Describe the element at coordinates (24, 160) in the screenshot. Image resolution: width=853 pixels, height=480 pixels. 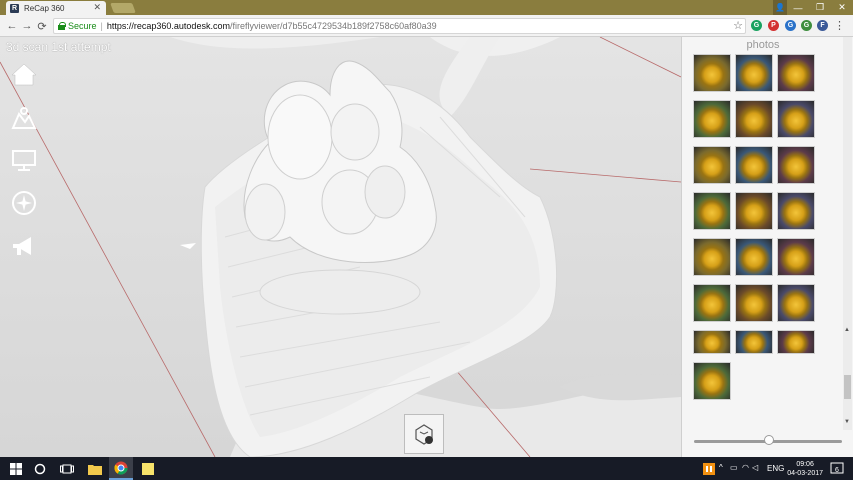
I see `display-icon` at that location.